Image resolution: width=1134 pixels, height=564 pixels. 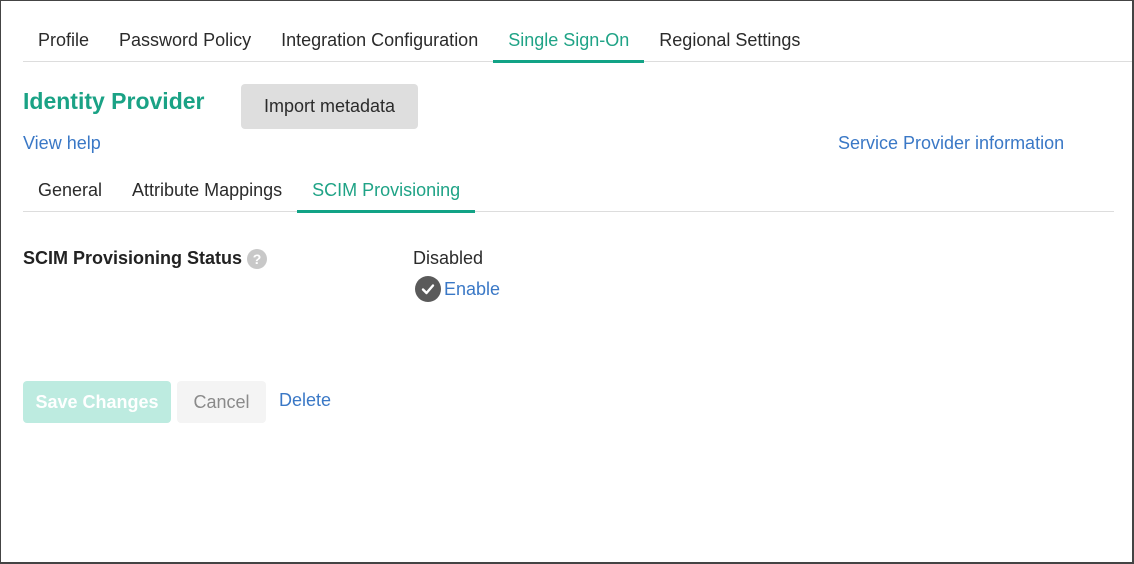 What do you see at coordinates (569, 43) in the screenshot?
I see `tab-single-sign-on: Single Sign-On` at bounding box center [569, 43].